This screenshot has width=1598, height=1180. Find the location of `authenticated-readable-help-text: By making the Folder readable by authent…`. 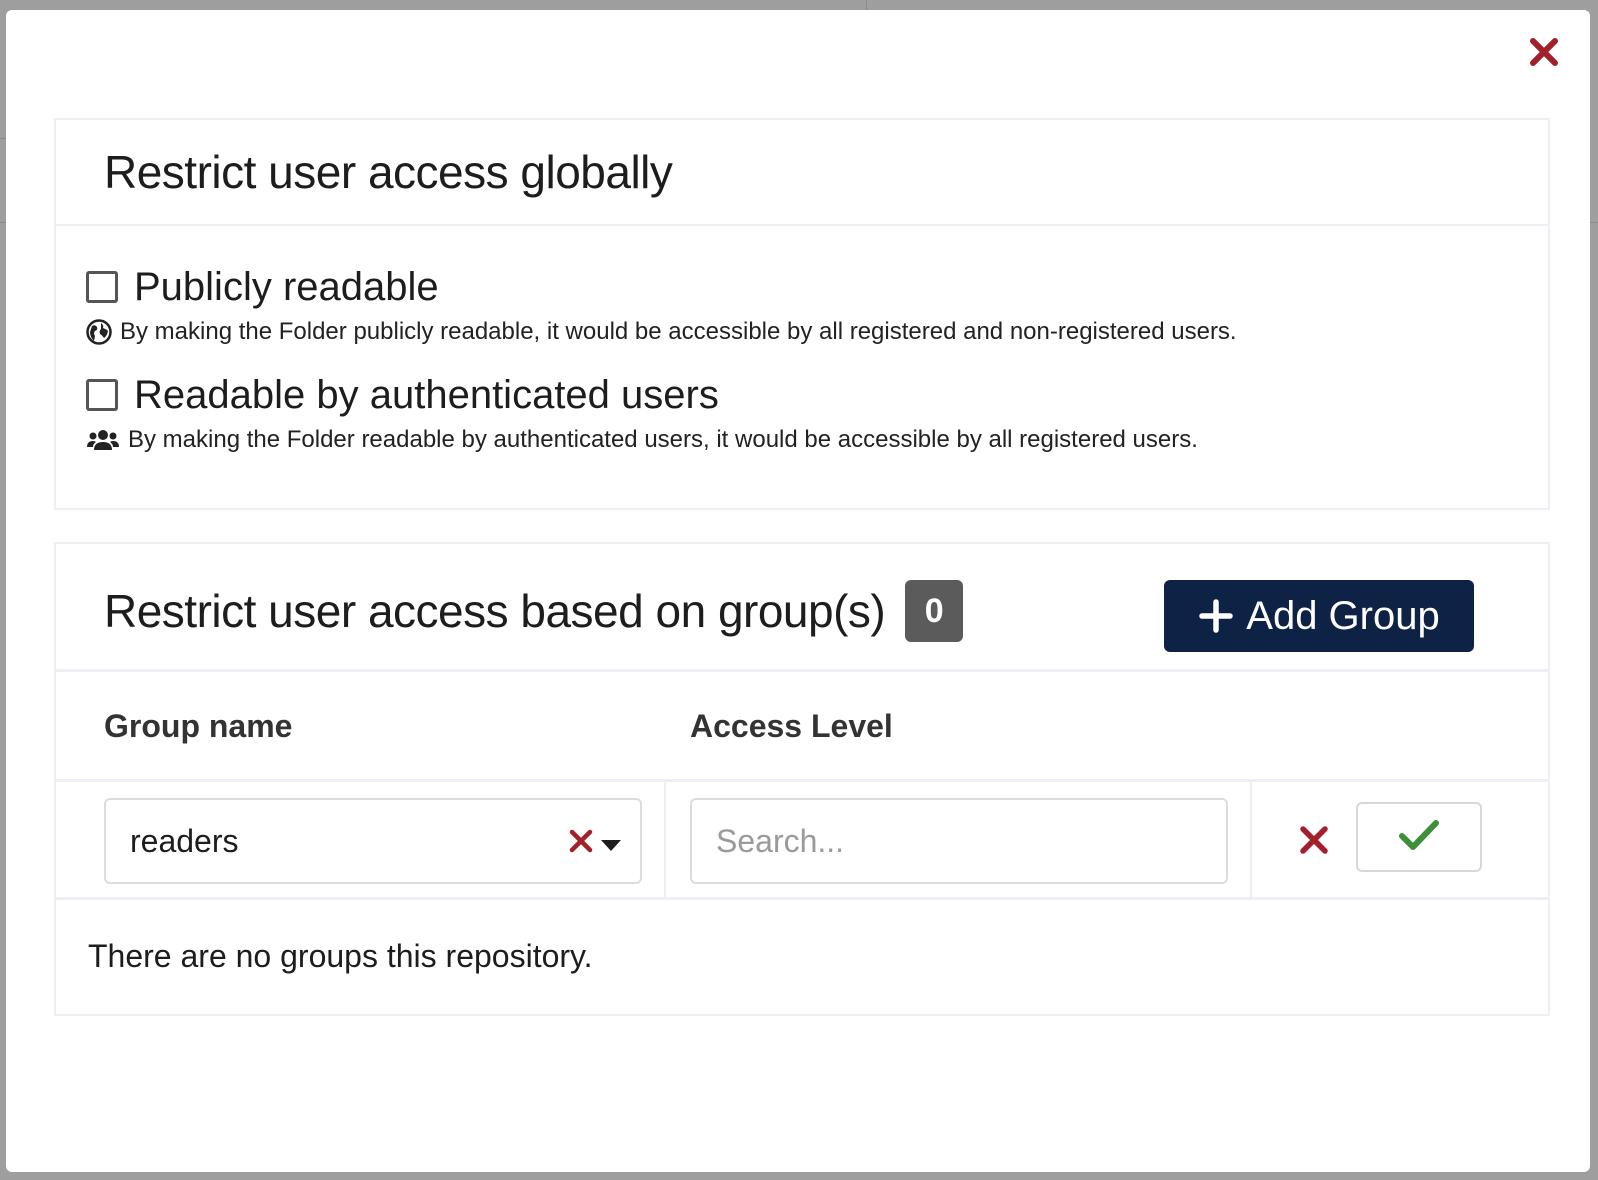

authenticated-readable-help-text: By making the Folder readable by authent… is located at coordinates (663, 439).